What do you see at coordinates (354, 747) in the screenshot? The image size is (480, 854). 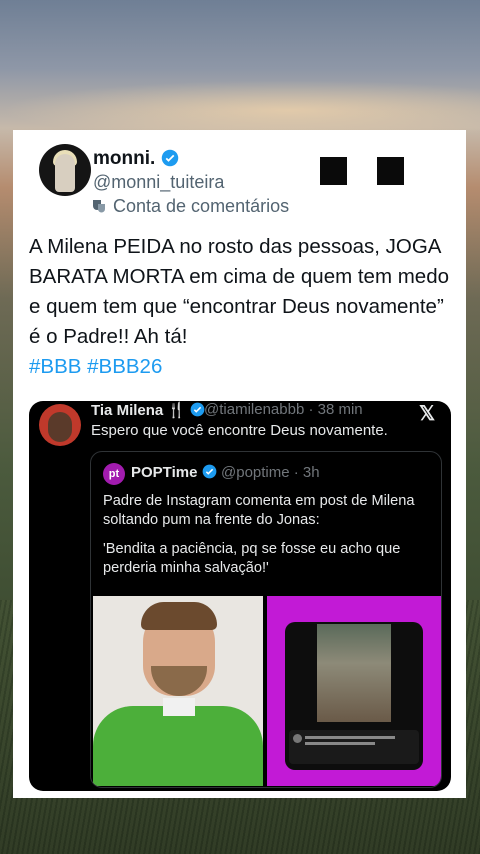 I see `comment-preview` at bounding box center [354, 747].